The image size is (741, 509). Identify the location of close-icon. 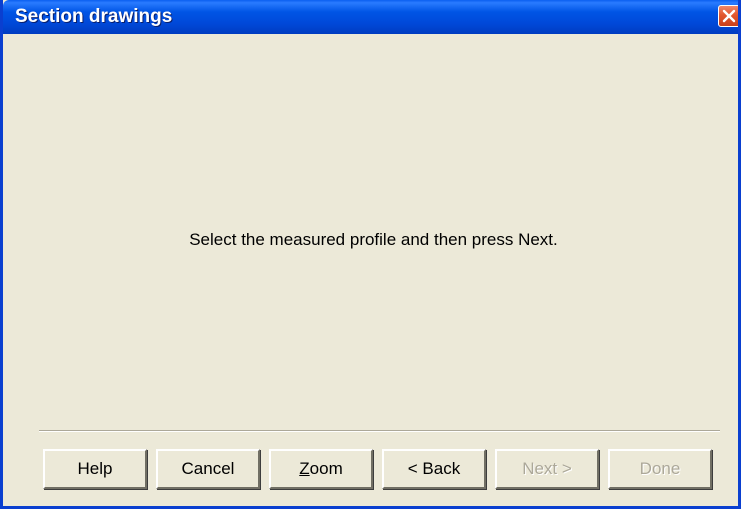
(729, 16).